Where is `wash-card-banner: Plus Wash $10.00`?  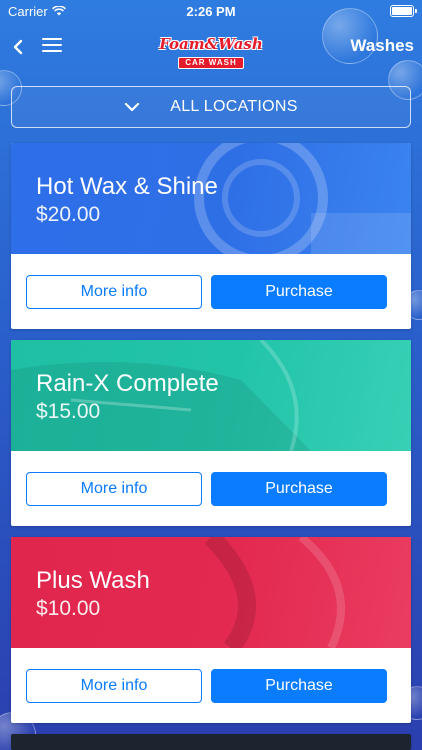
wash-card-banner: Plus Wash $10.00 is located at coordinates (211, 592).